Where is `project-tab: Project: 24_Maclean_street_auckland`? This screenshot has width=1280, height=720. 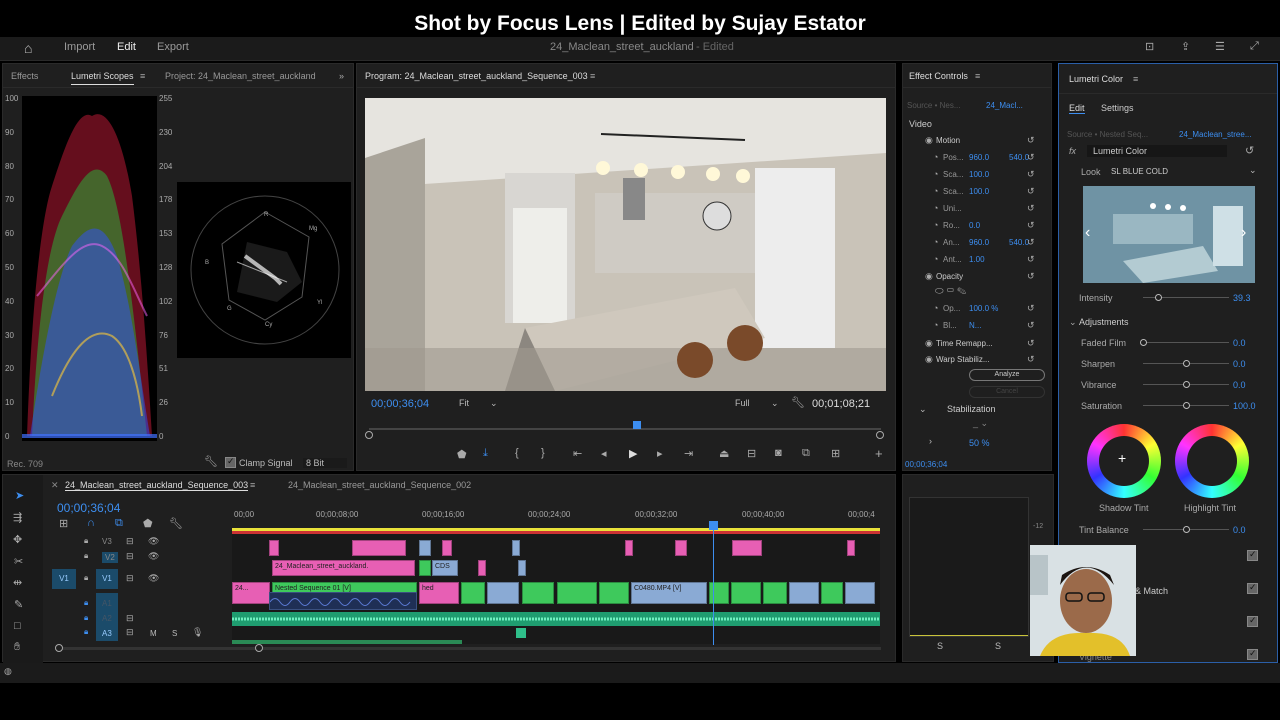
project-tab: Project: 24_Maclean_street_auckland is located at coordinates (240, 76).